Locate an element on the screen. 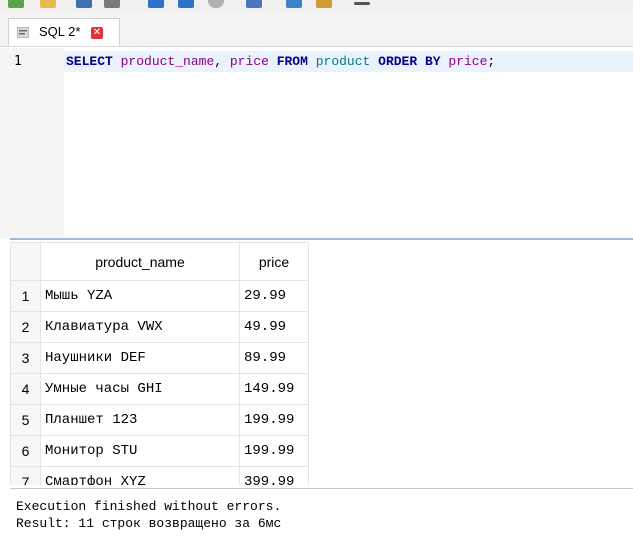 The height and width of the screenshot is (539, 633). table-row: 5 Планшет 123 199.99 is located at coordinates (159, 420).